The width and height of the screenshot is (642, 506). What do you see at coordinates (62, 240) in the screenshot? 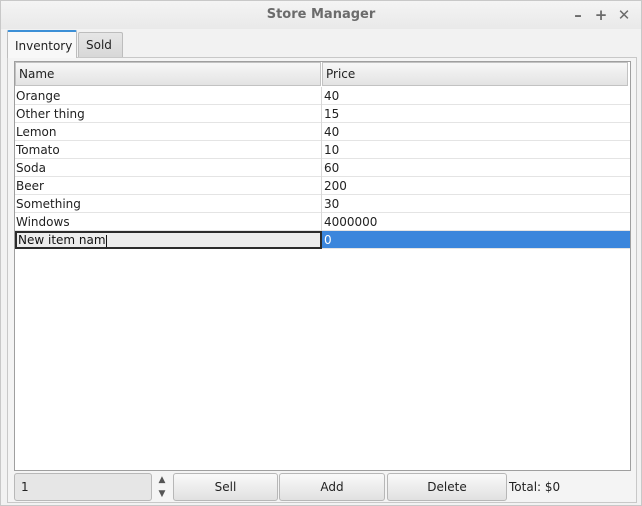
I see `name-edit-text: New item nam` at bounding box center [62, 240].